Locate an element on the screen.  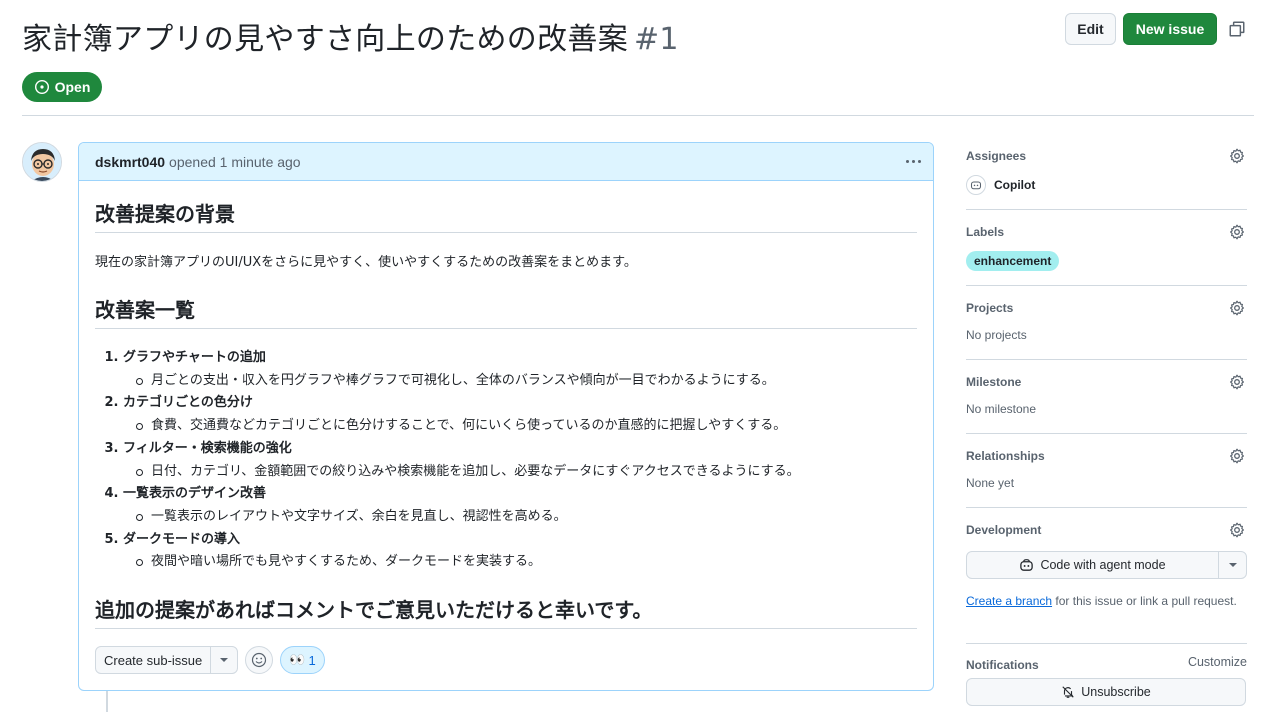
milestone-title: Milestone is located at coordinates (994, 382).